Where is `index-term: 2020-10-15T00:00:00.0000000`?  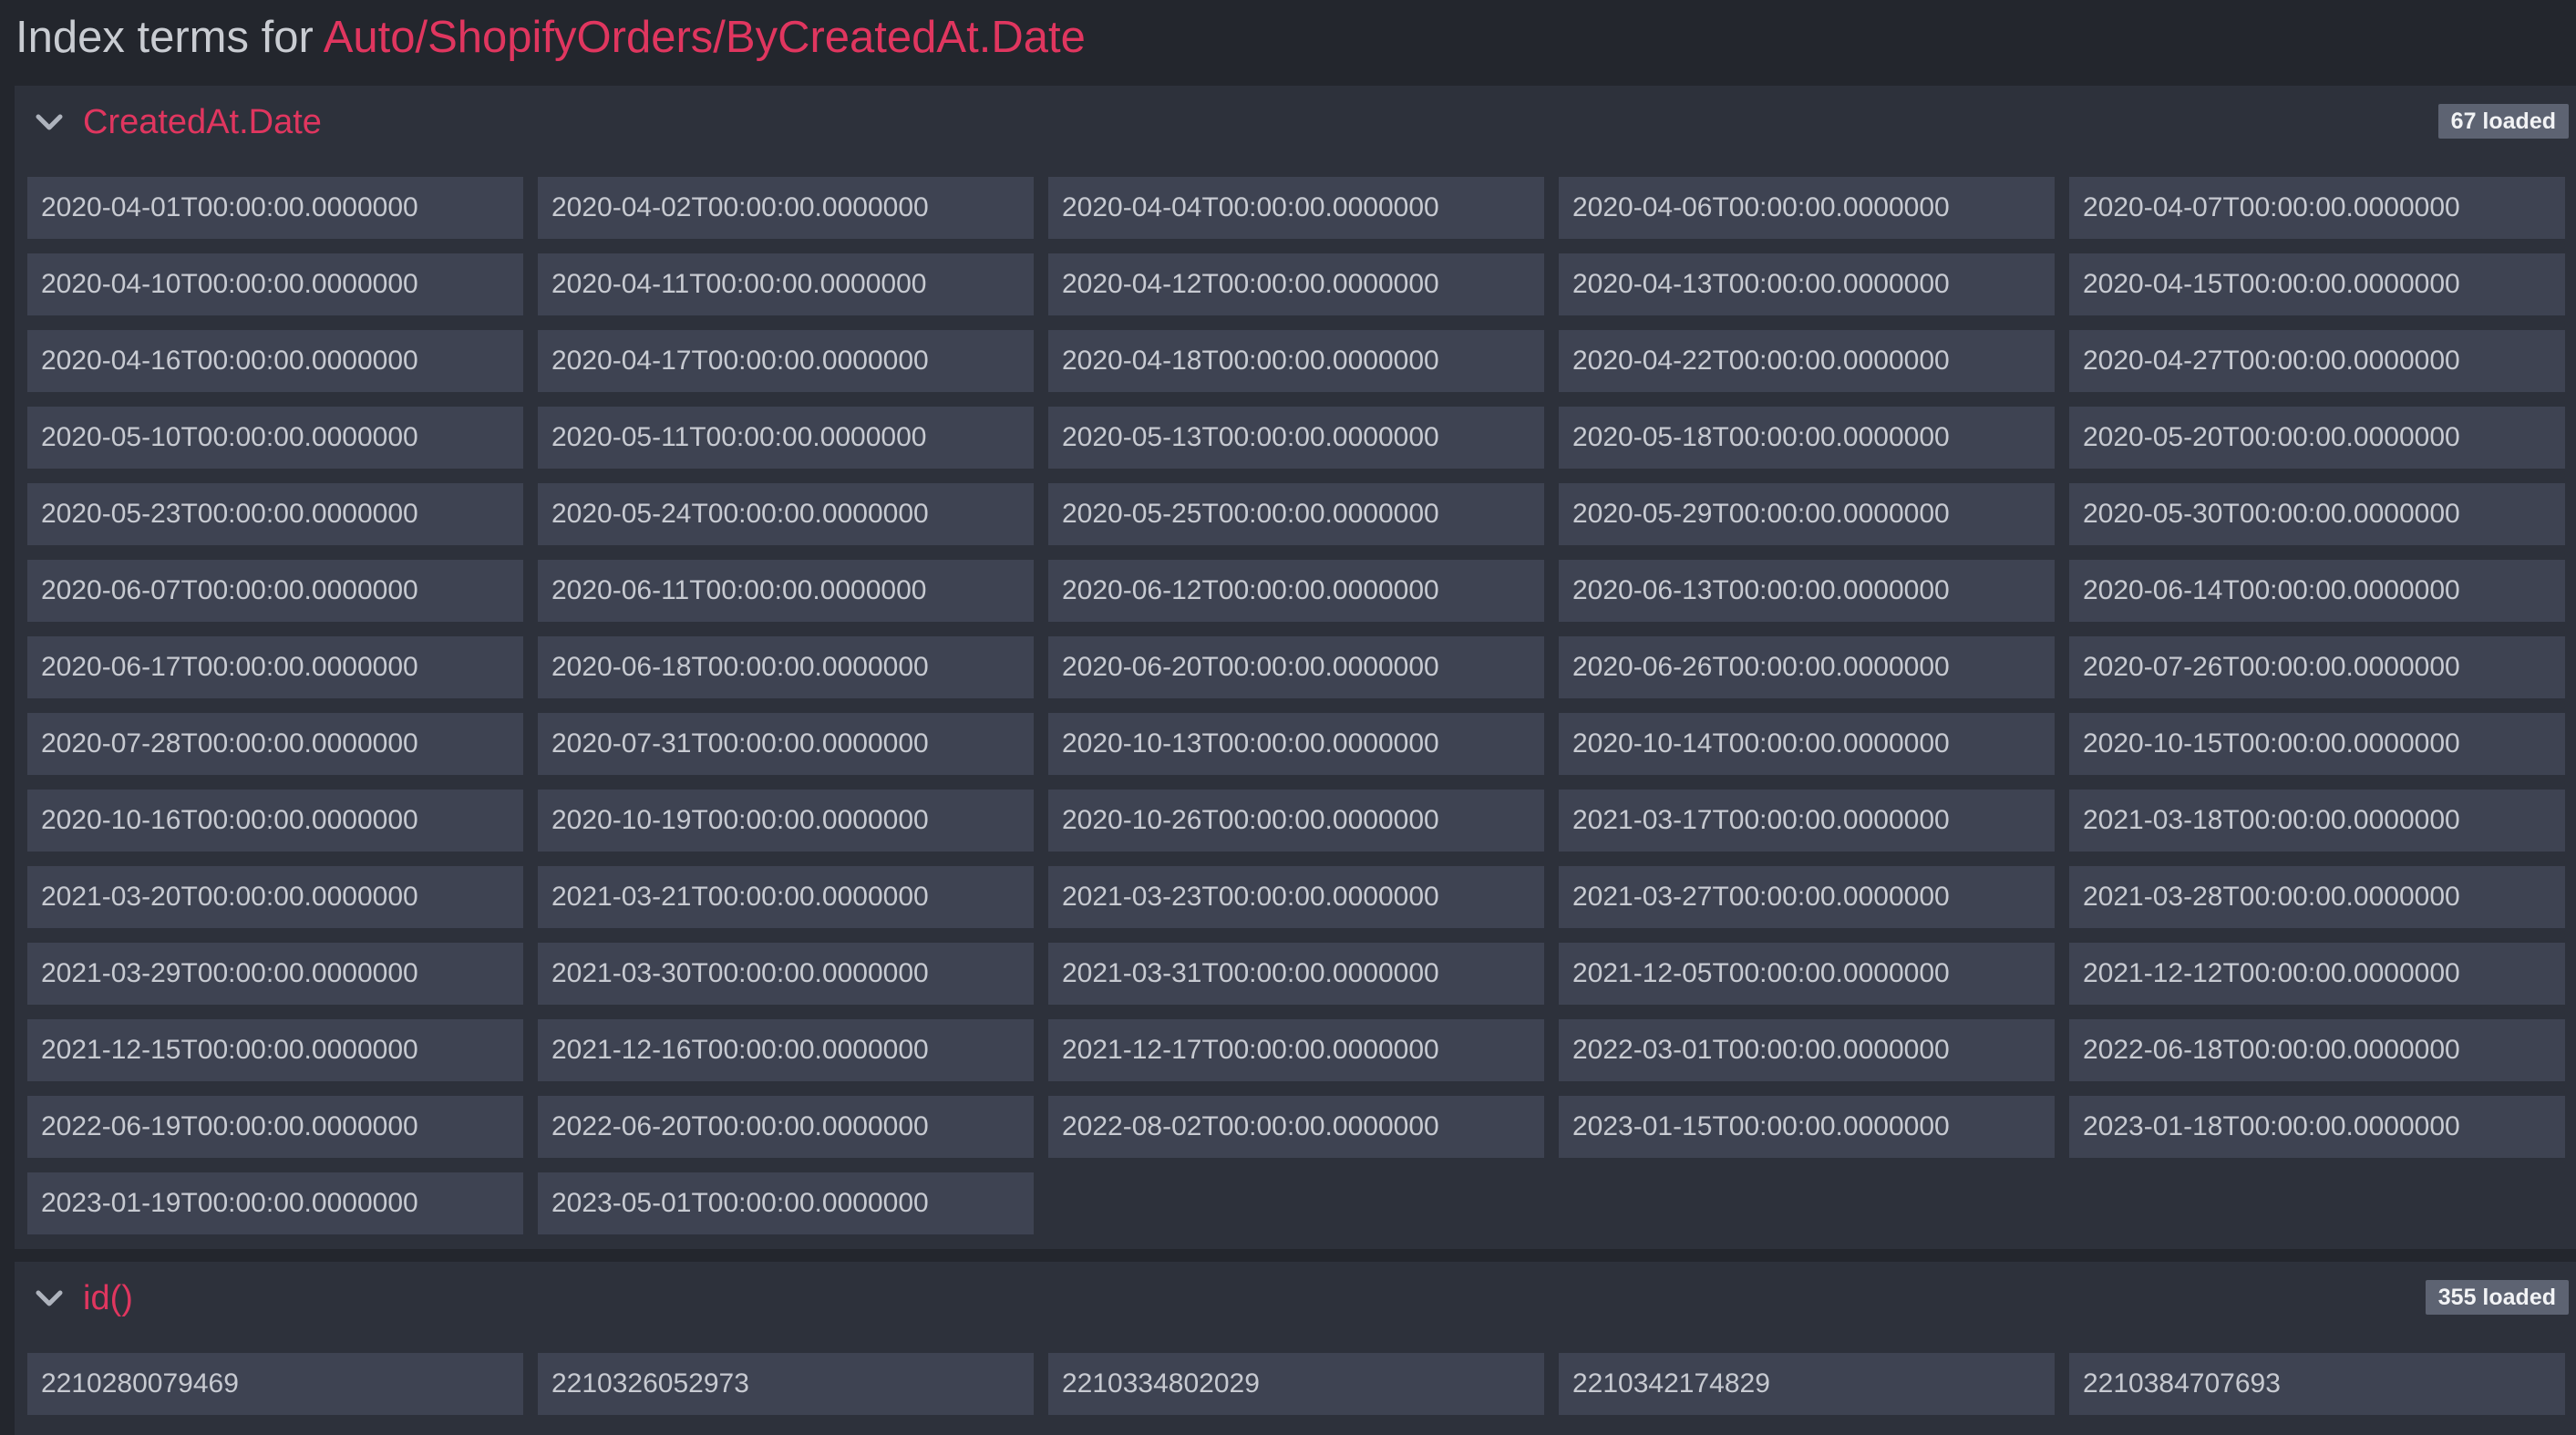
index-term: 2020-10-15T00:00:00.0000000 is located at coordinates (2317, 744).